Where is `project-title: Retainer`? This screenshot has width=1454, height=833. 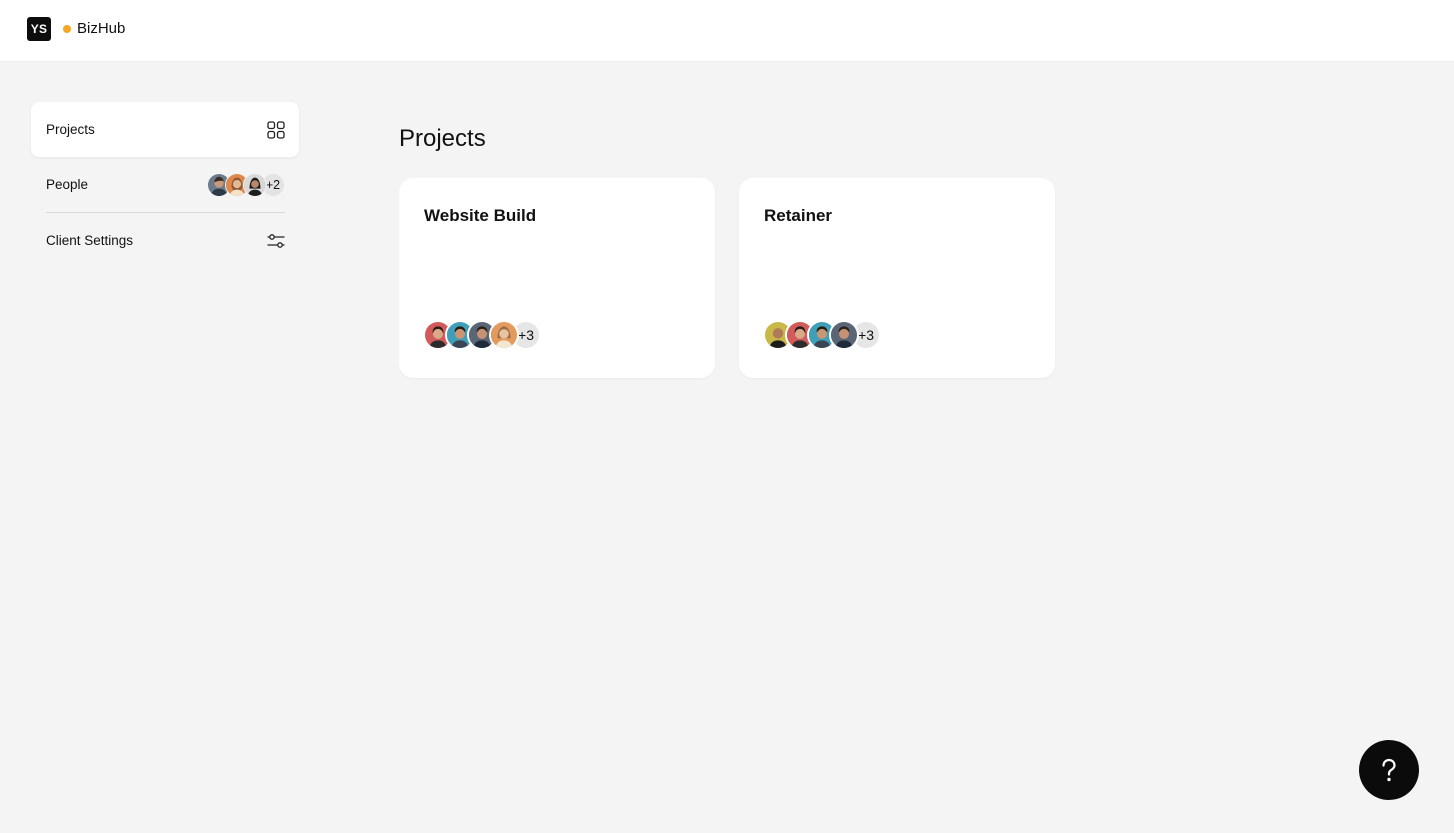 project-title: Retainer is located at coordinates (798, 215).